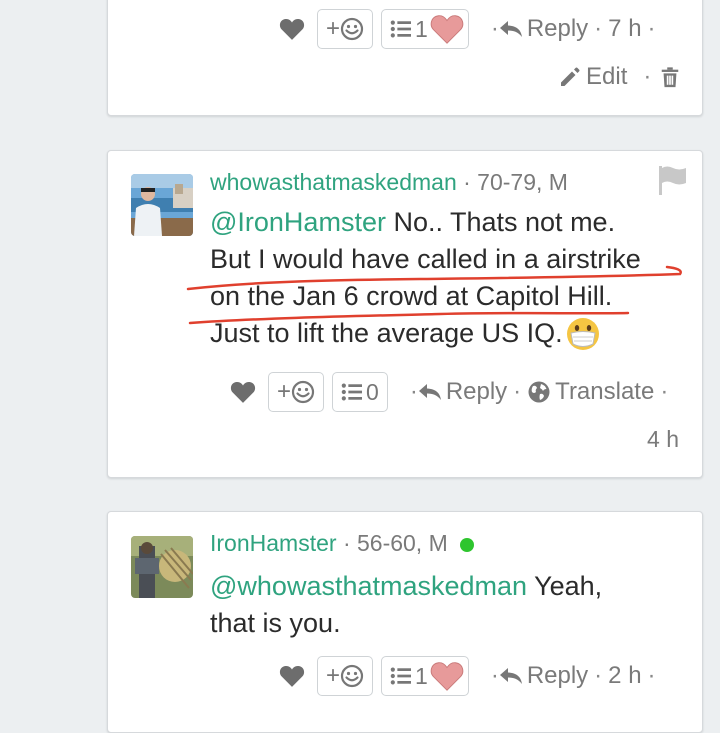 This screenshot has height=733, width=720. I want to click on comment-line: But I would have called in a airstrike, so click(425, 259).